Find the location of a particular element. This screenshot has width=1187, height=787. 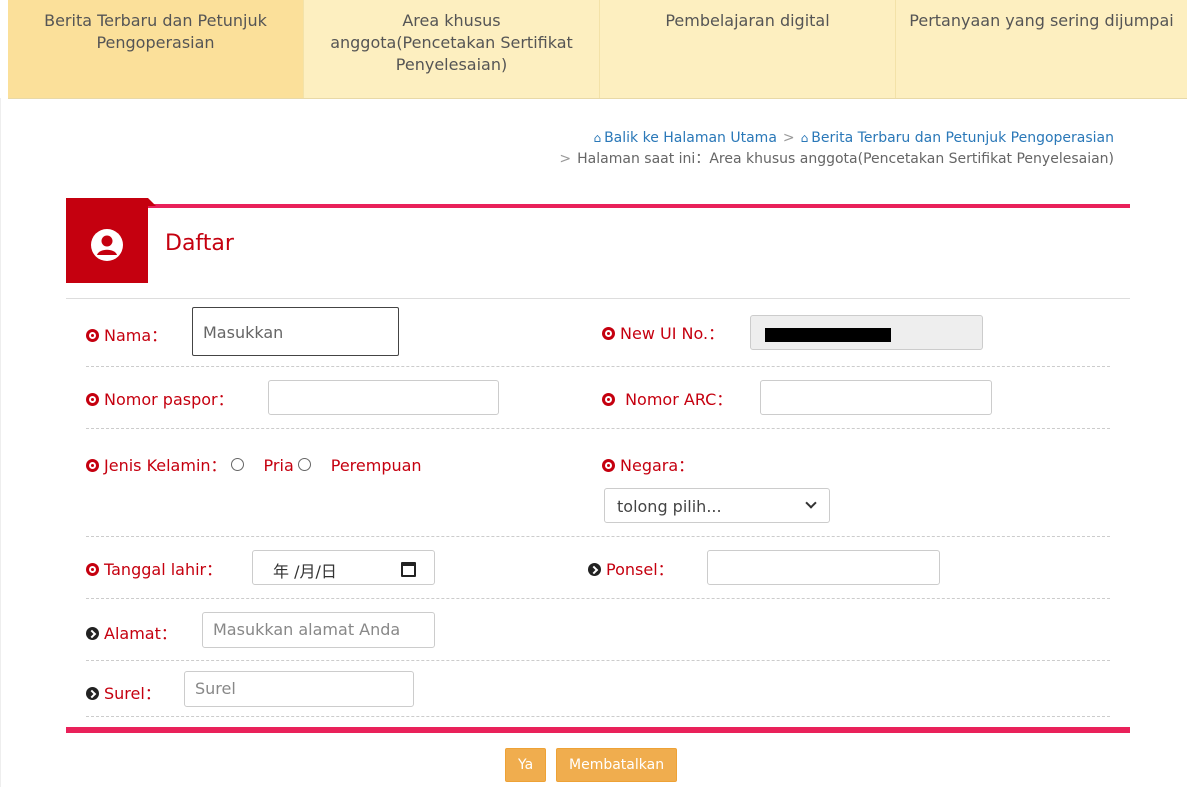

nama-input: Masukkan is located at coordinates (295, 331).